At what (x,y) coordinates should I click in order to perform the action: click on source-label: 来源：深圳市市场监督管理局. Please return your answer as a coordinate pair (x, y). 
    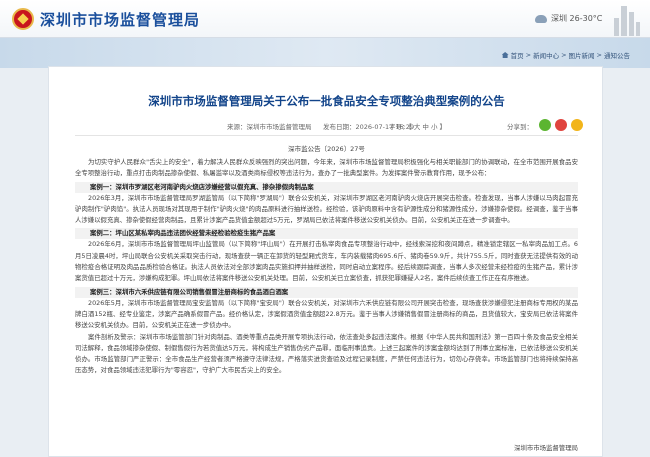
    Looking at the image, I should click on (269, 127).